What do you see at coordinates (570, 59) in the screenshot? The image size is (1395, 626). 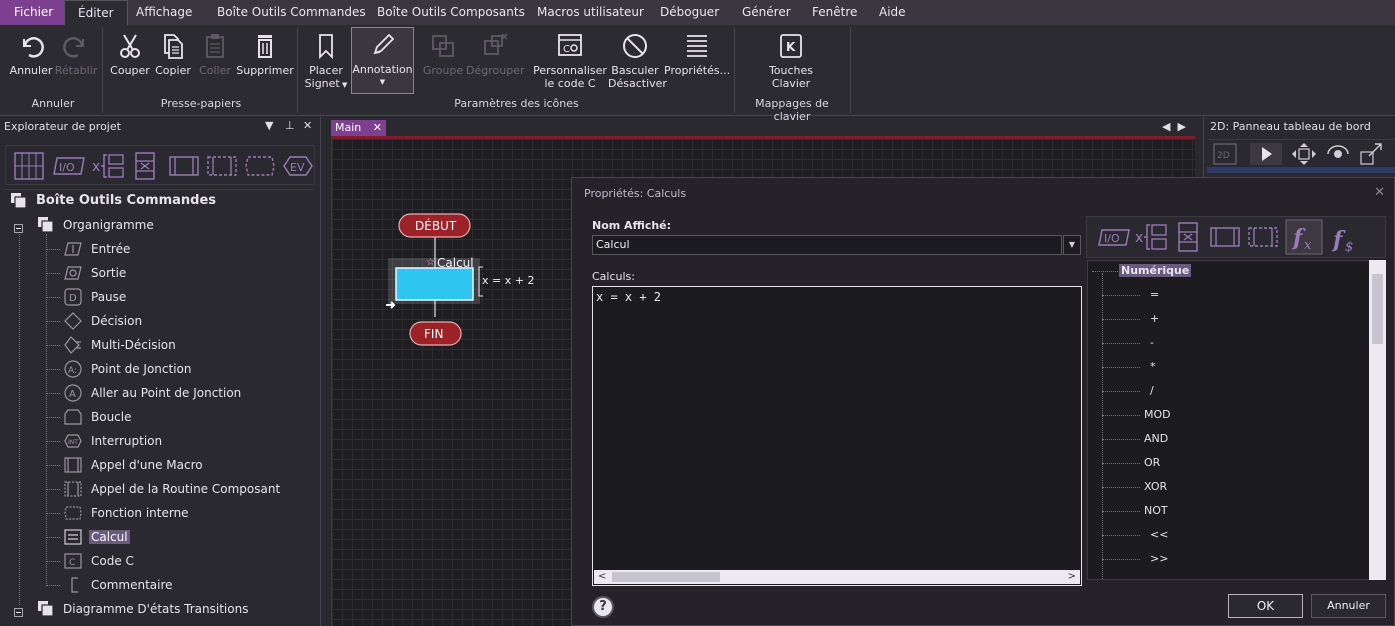 I see `customize-c-code-button: C Personnaliser le code C` at bounding box center [570, 59].